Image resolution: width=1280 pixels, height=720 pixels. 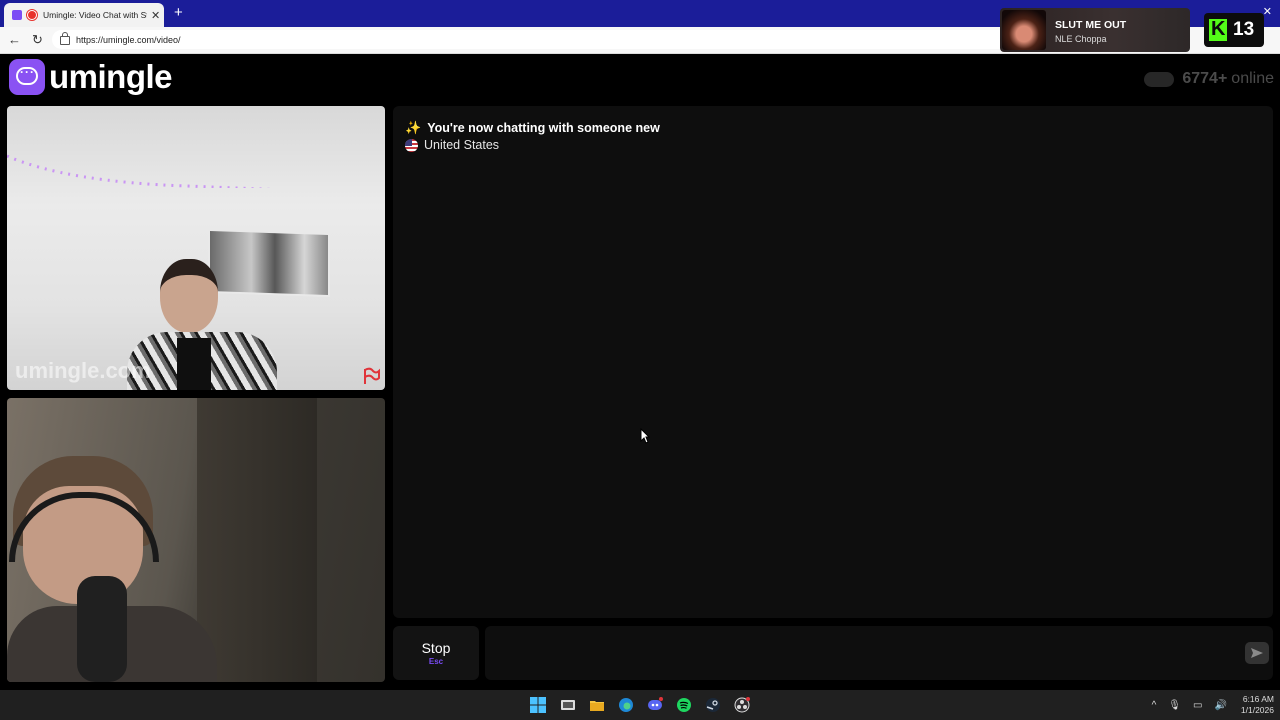 What do you see at coordinates (1244, 29) in the screenshot?
I see `kick-viewer-count: 13` at bounding box center [1244, 29].